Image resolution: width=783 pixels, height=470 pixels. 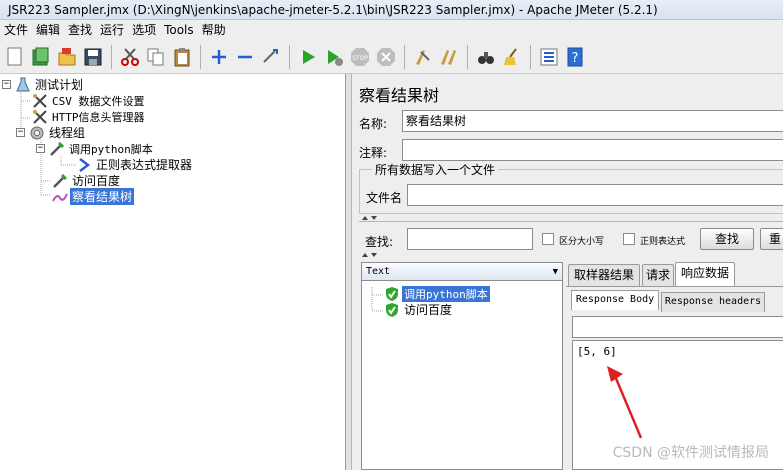 I want to click on function-helper-icon, so click(x=549, y=57).